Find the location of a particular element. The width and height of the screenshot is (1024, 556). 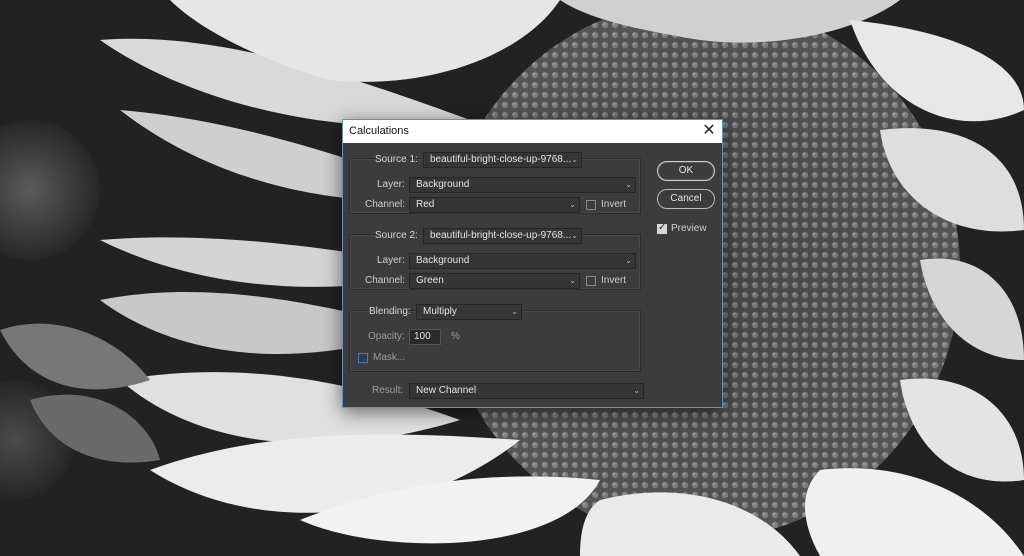

source2-channel-value: Green is located at coordinates (430, 280).